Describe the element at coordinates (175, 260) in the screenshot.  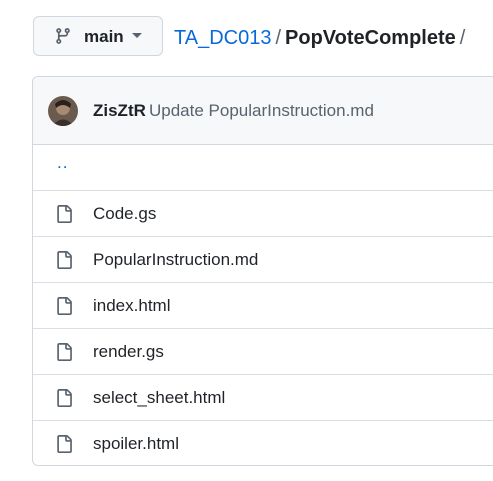
I see `file-name-link: PopularInstruction.md` at that location.